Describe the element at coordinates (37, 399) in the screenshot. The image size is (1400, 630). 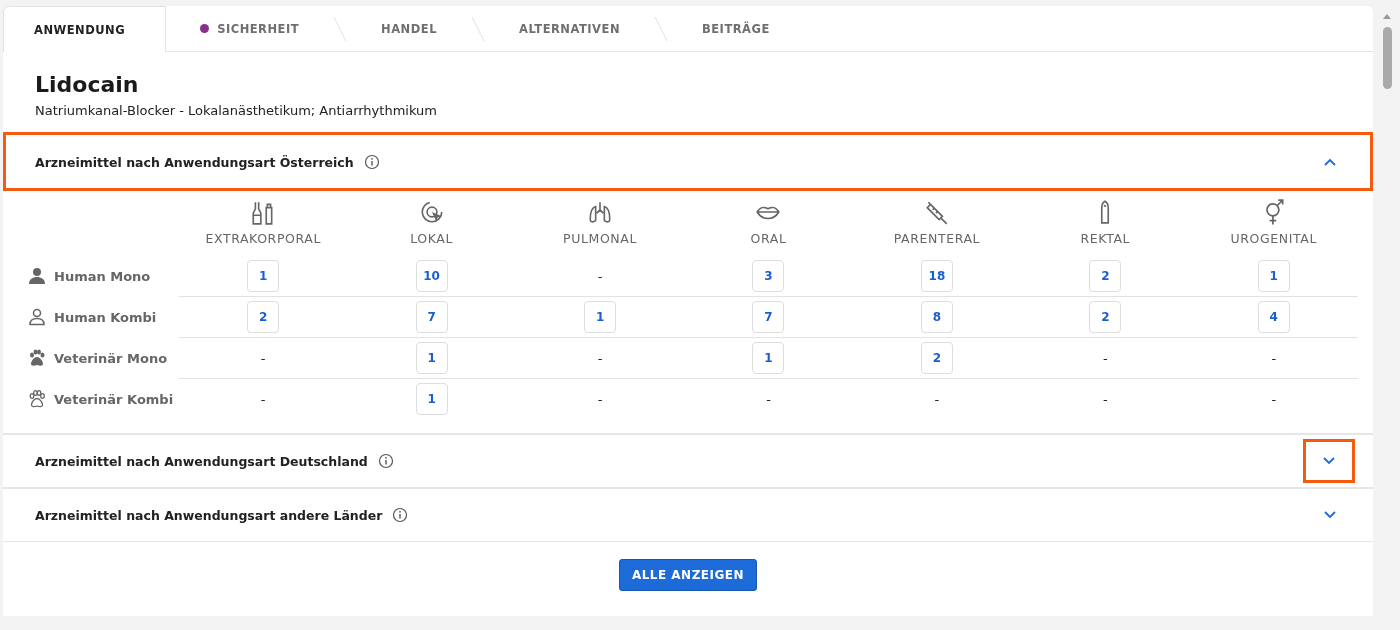
I see `paw-outline-icon` at that location.